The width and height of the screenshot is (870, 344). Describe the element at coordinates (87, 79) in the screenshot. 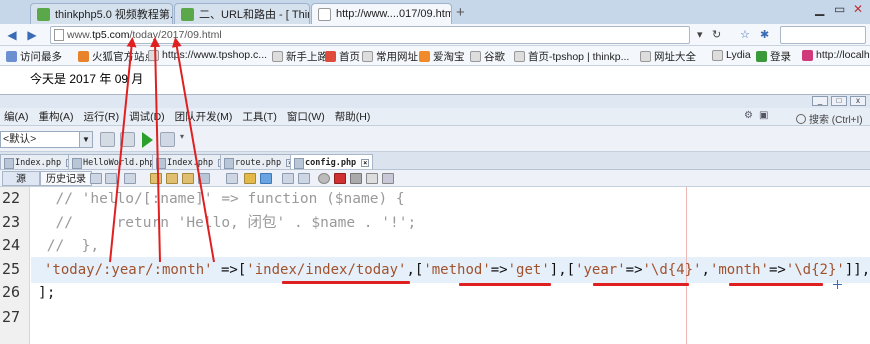

I see `page-body-text: 今天是 2017 年 09 月` at that location.